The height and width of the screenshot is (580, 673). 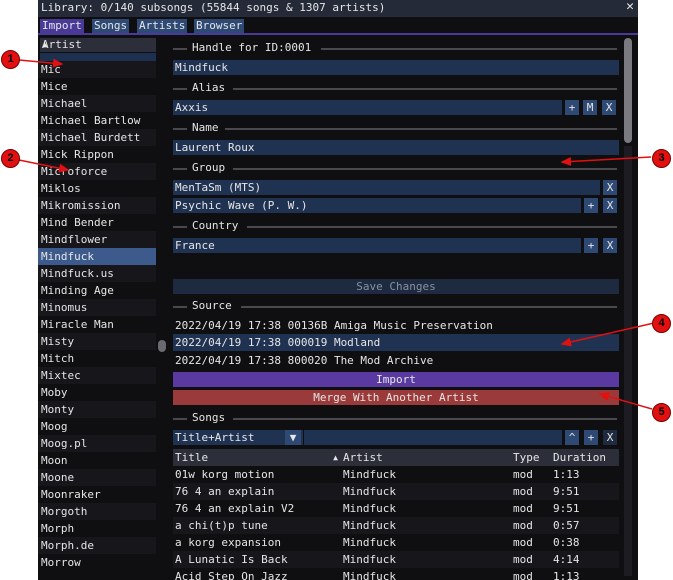 What do you see at coordinates (396, 379) in the screenshot?
I see `import-button: Import` at bounding box center [396, 379].